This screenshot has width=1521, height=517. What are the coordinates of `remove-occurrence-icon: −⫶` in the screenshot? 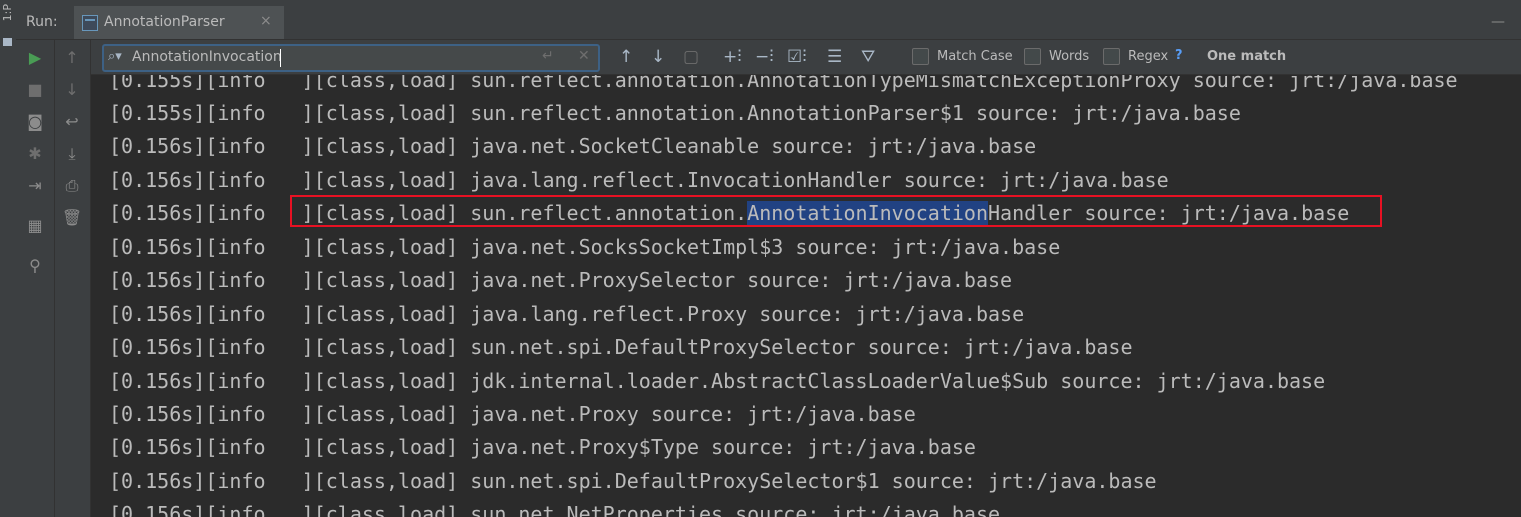 It's located at (764, 58).